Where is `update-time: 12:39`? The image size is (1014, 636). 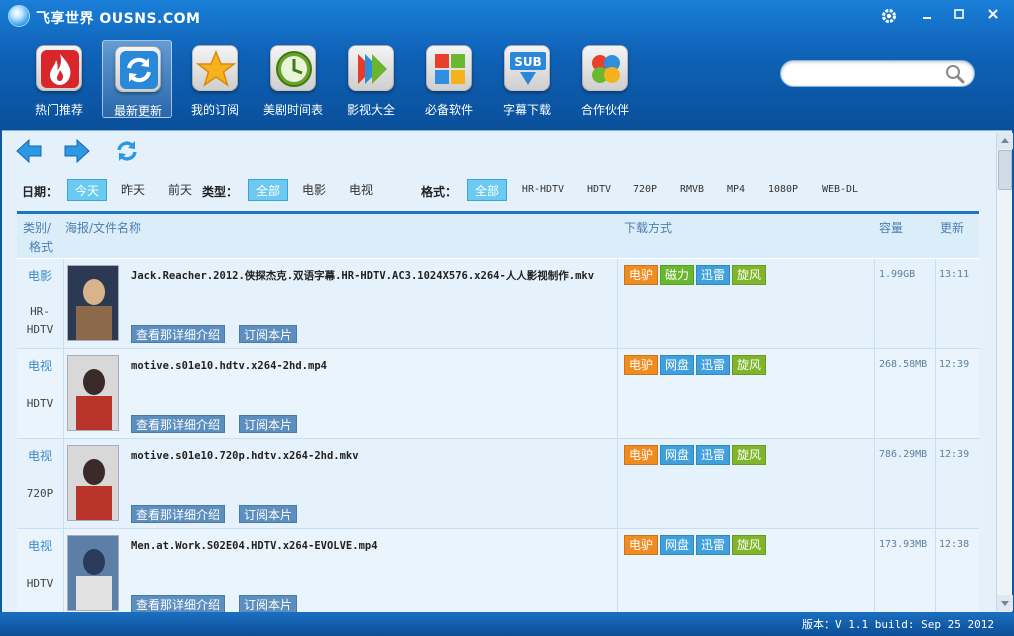
update-time: 12:39 is located at coordinates (954, 364).